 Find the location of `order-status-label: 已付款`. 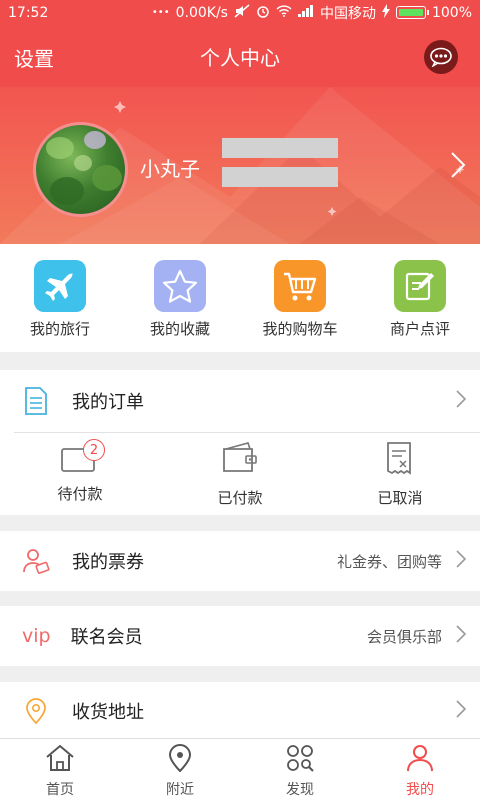

order-status-label: 已付款 is located at coordinates (240, 498).